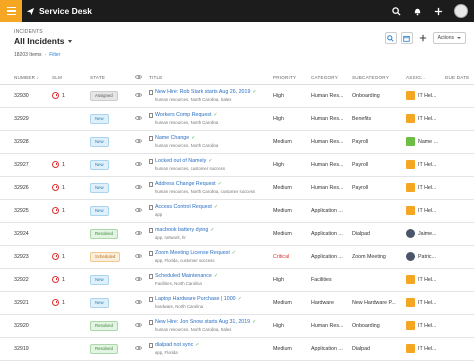 The height and width of the screenshot is (361, 474). Describe the element at coordinates (183, 207) in the screenshot. I see `incident-title-link: Access Control Request` at that location.